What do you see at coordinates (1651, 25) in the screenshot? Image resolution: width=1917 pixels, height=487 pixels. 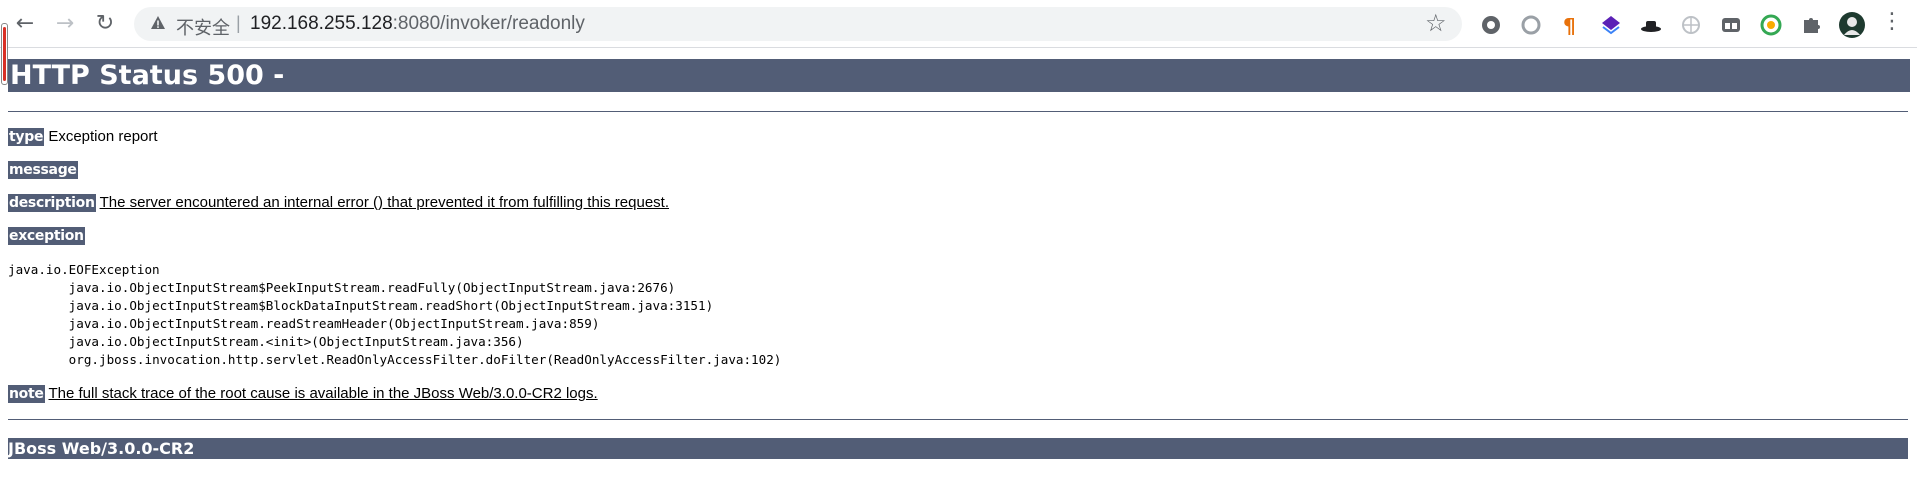 I see `hat-extension-icon` at bounding box center [1651, 25].